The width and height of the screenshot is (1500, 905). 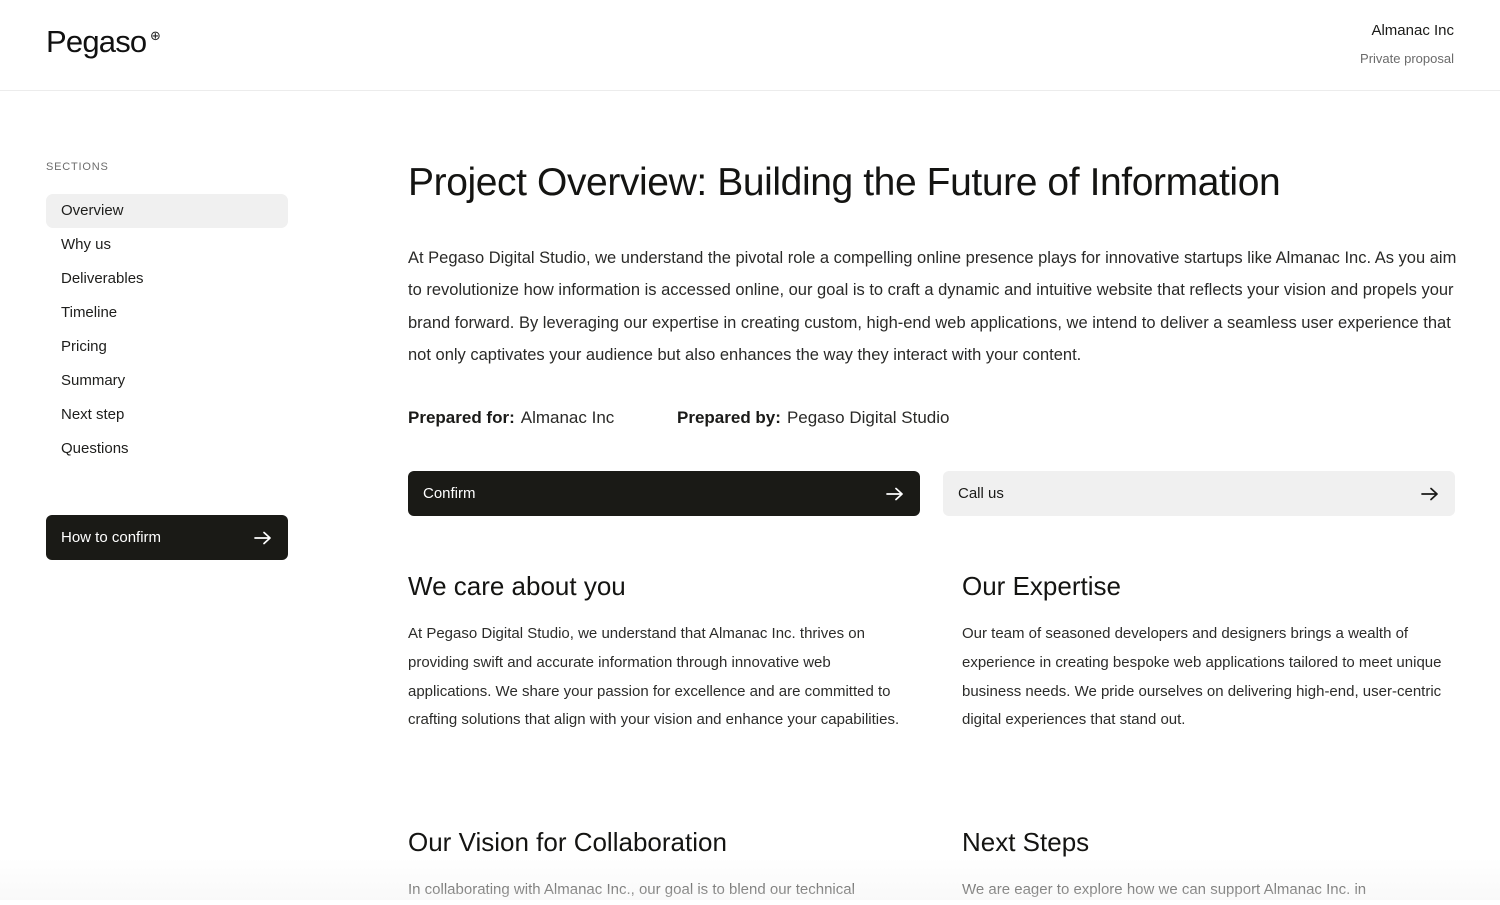 I want to click on sidebar-item-questions: Questions, so click(x=167, y=449).